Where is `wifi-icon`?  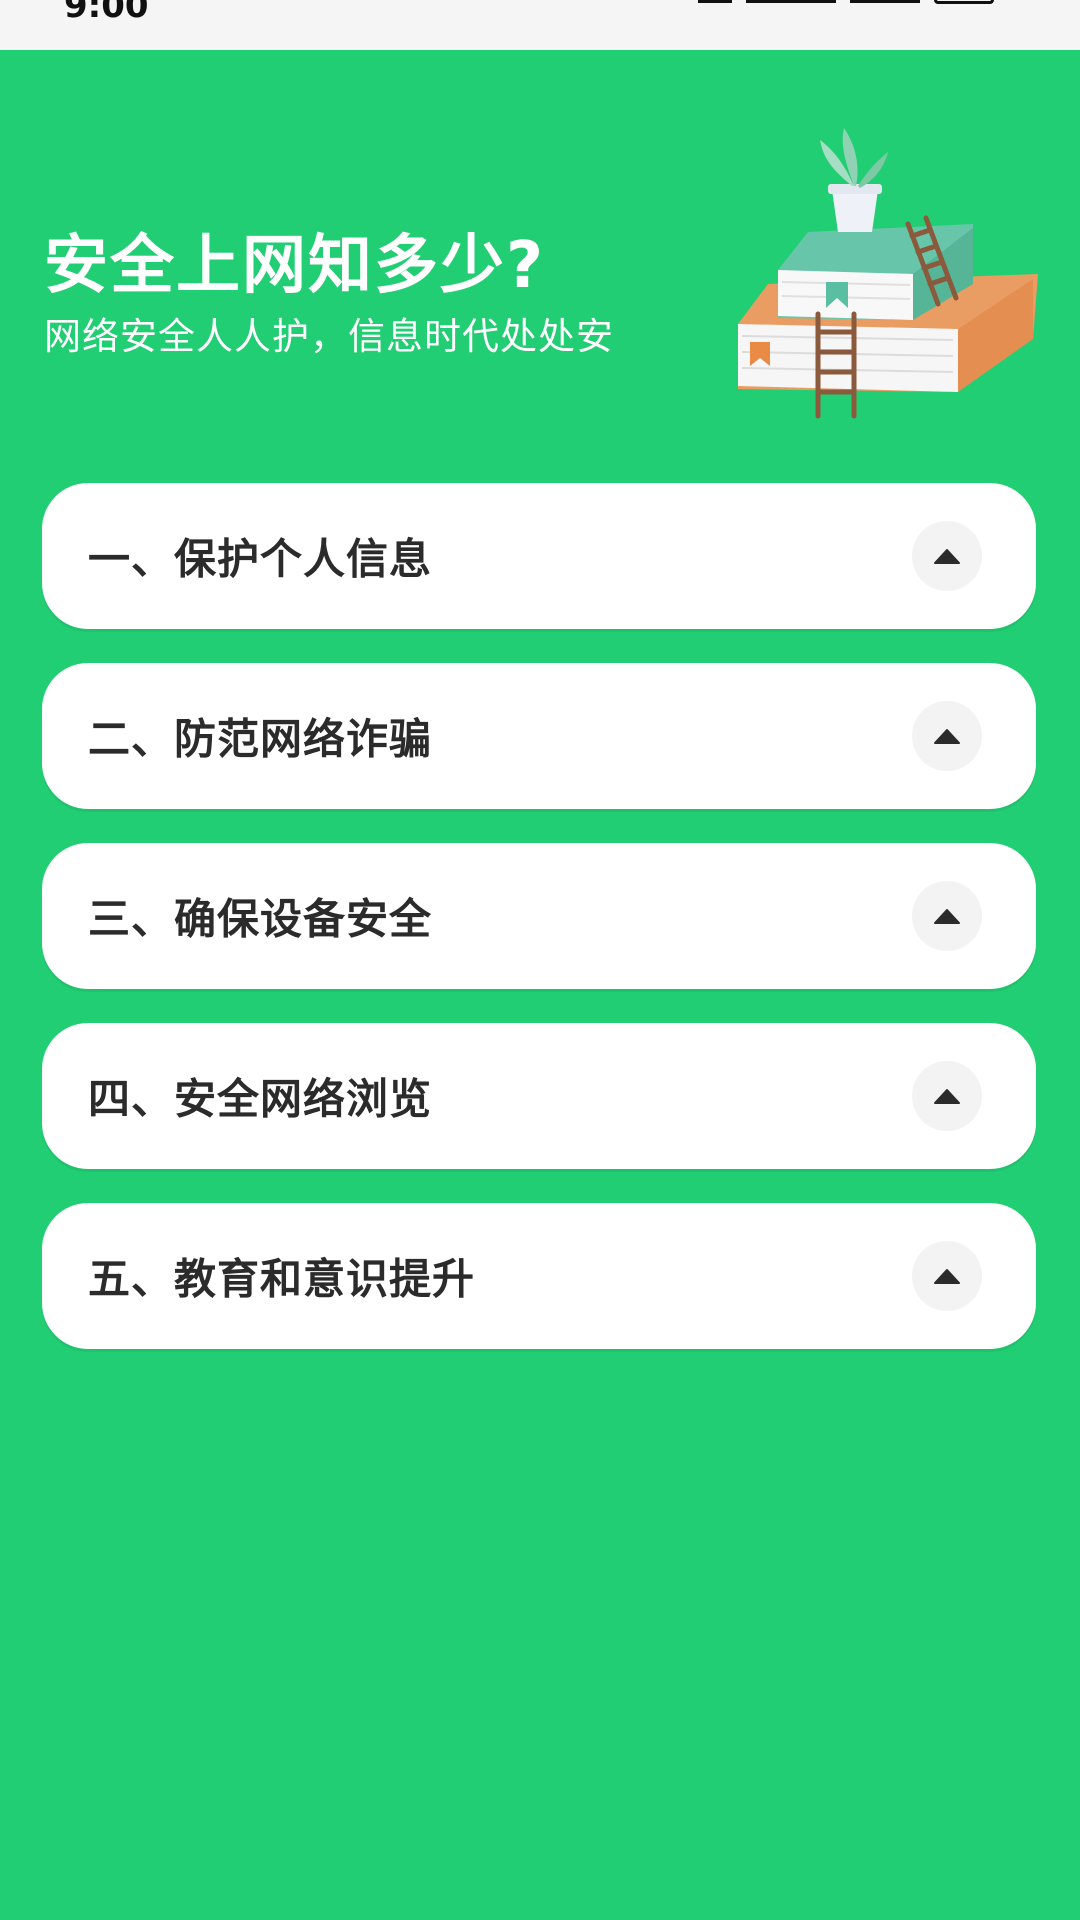 wifi-icon is located at coordinates (885, 1).